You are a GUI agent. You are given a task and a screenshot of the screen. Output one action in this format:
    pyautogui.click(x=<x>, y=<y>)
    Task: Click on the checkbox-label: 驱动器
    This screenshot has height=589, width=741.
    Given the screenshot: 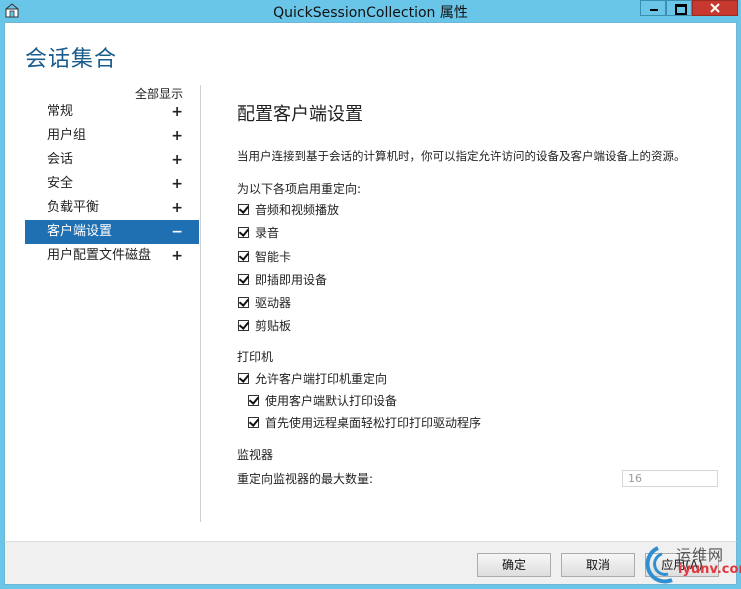 What is the action you would take?
    pyautogui.click(x=273, y=302)
    